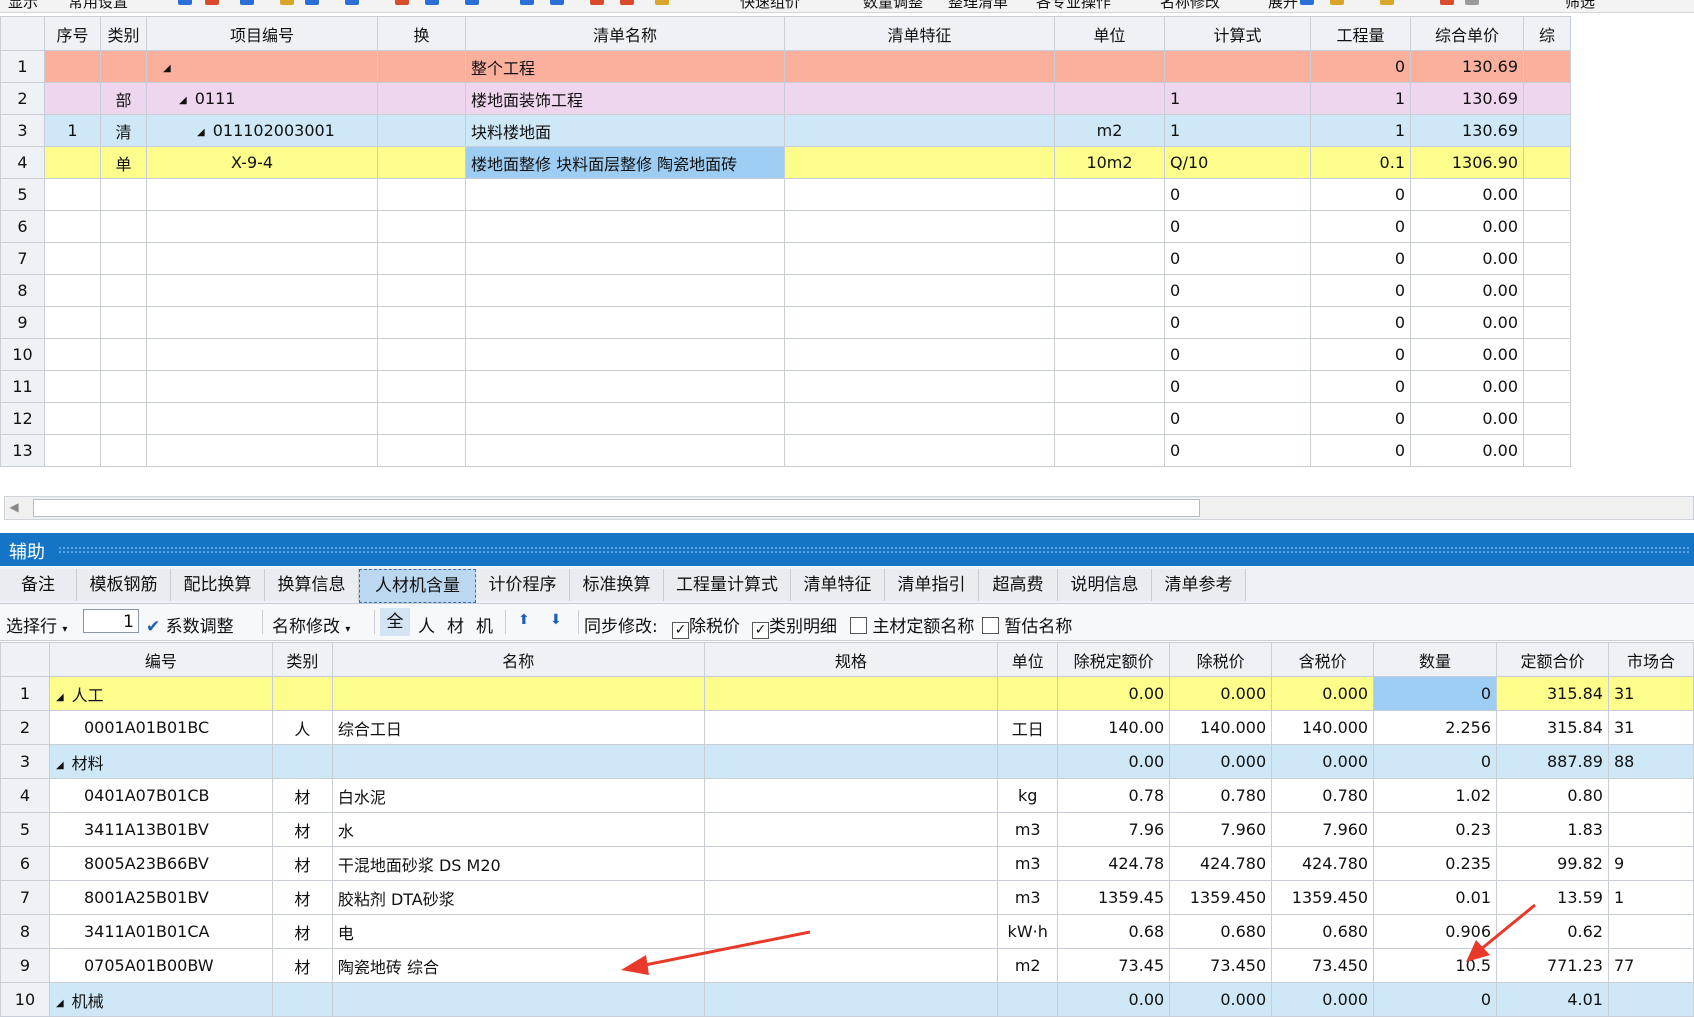 This screenshot has height=1017, width=1694. I want to click on move-up-icon: ⬆, so click(524, 620).